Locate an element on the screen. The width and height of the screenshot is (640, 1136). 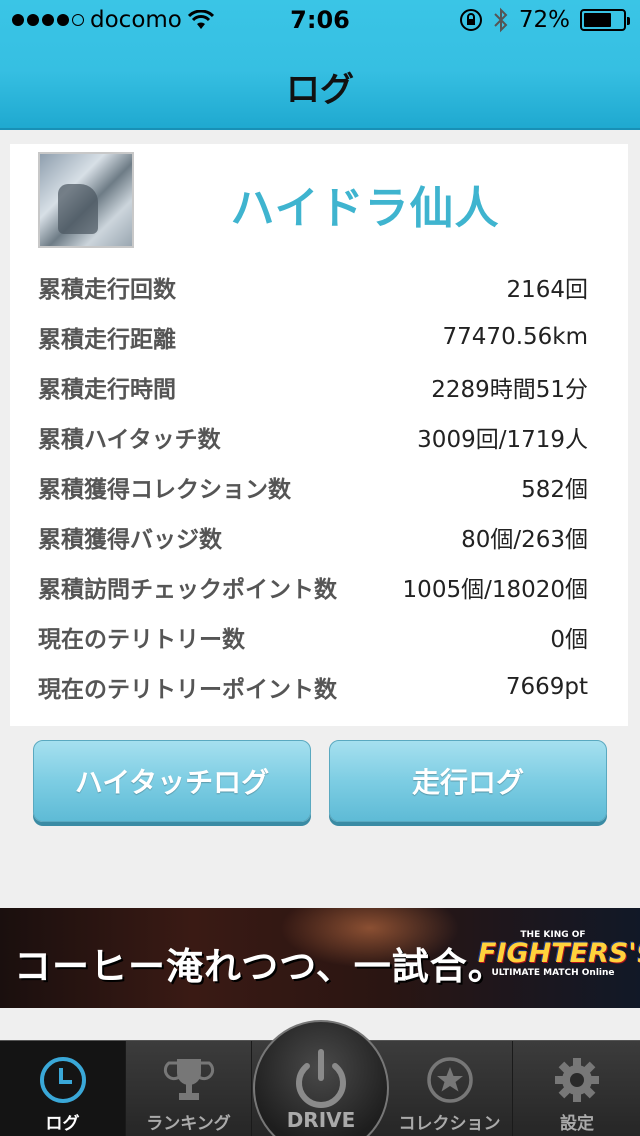
stat-value: 7669pt is located at coordinates (546, 687).